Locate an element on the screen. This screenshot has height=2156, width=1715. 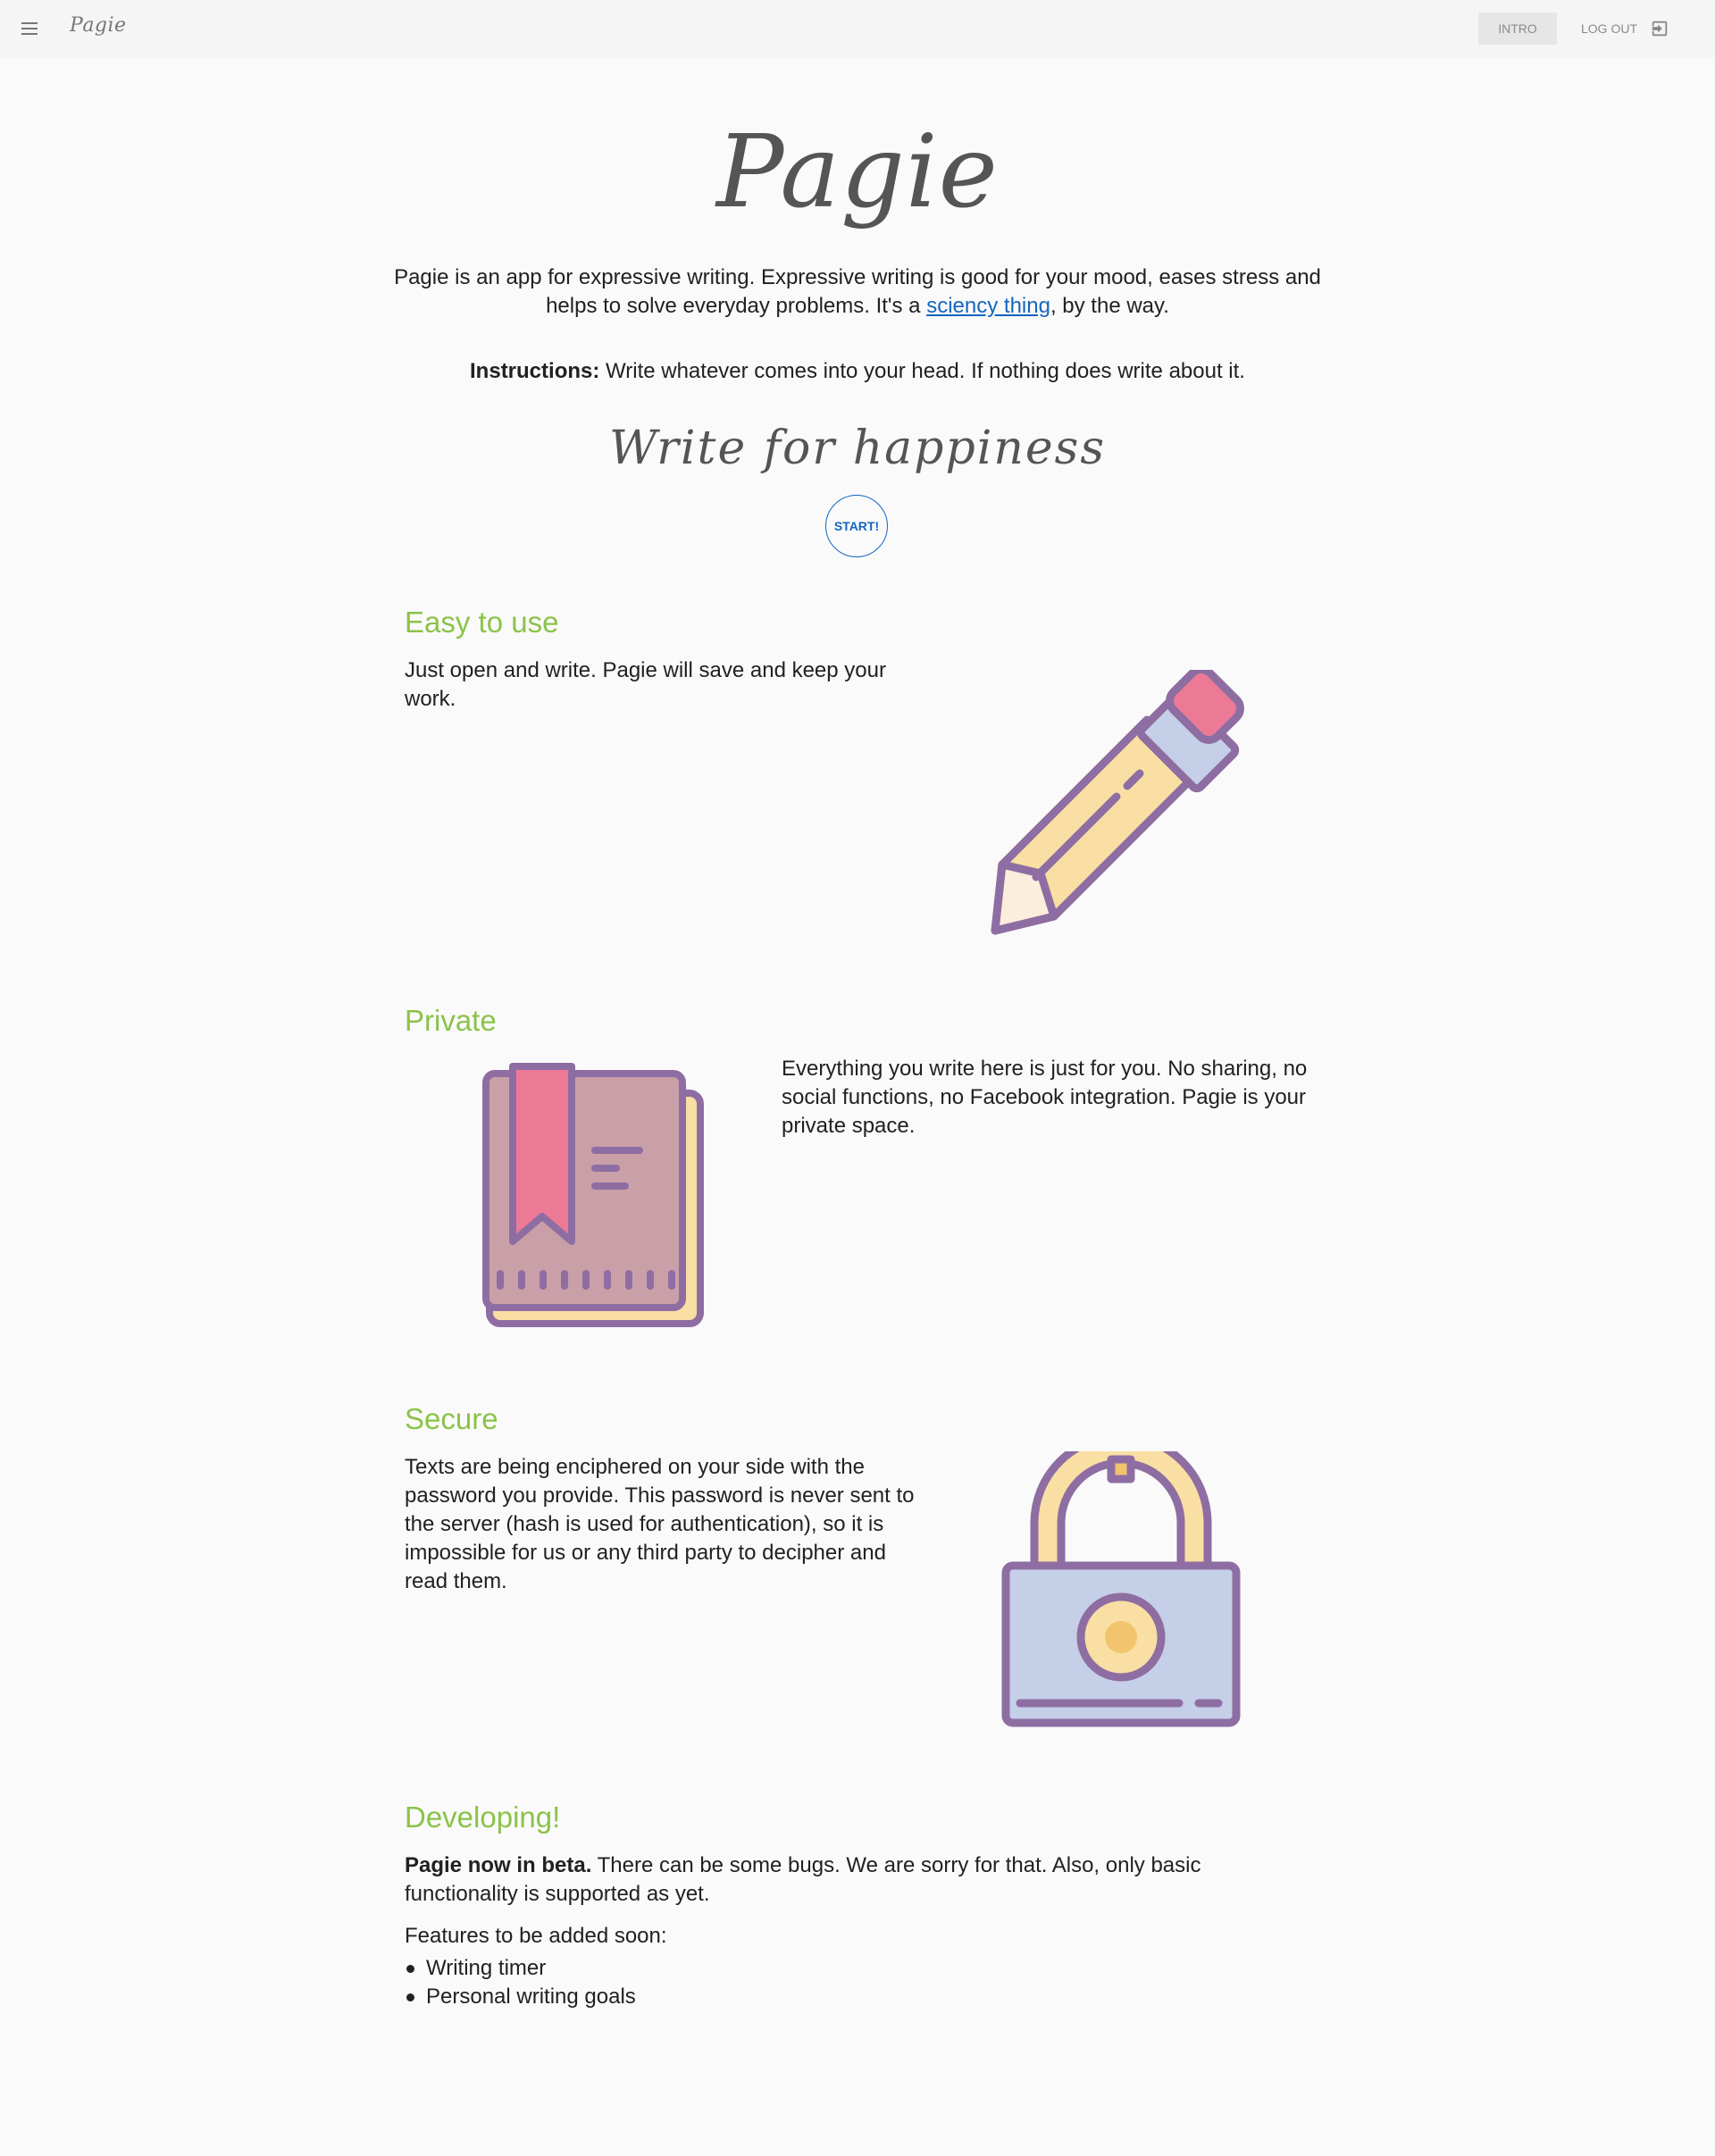
section-title-easy: Easy to use is located at coordinates (482, 622).